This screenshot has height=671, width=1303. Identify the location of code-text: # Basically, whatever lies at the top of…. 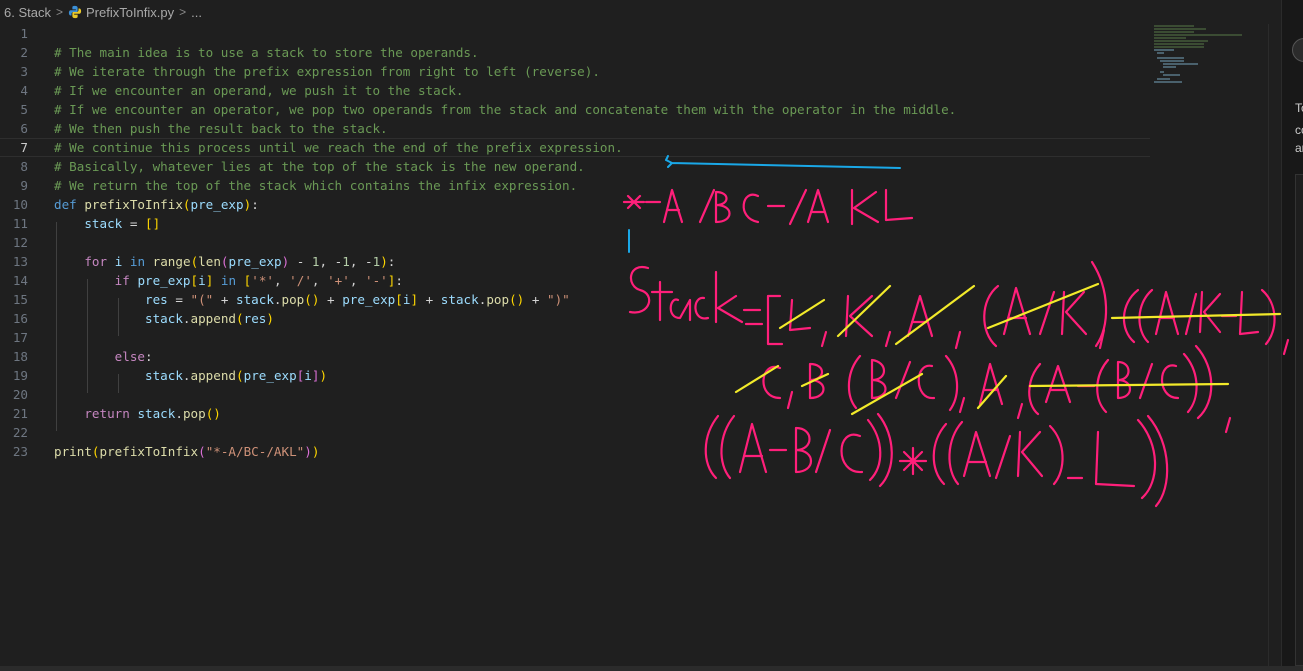
(319, 166).